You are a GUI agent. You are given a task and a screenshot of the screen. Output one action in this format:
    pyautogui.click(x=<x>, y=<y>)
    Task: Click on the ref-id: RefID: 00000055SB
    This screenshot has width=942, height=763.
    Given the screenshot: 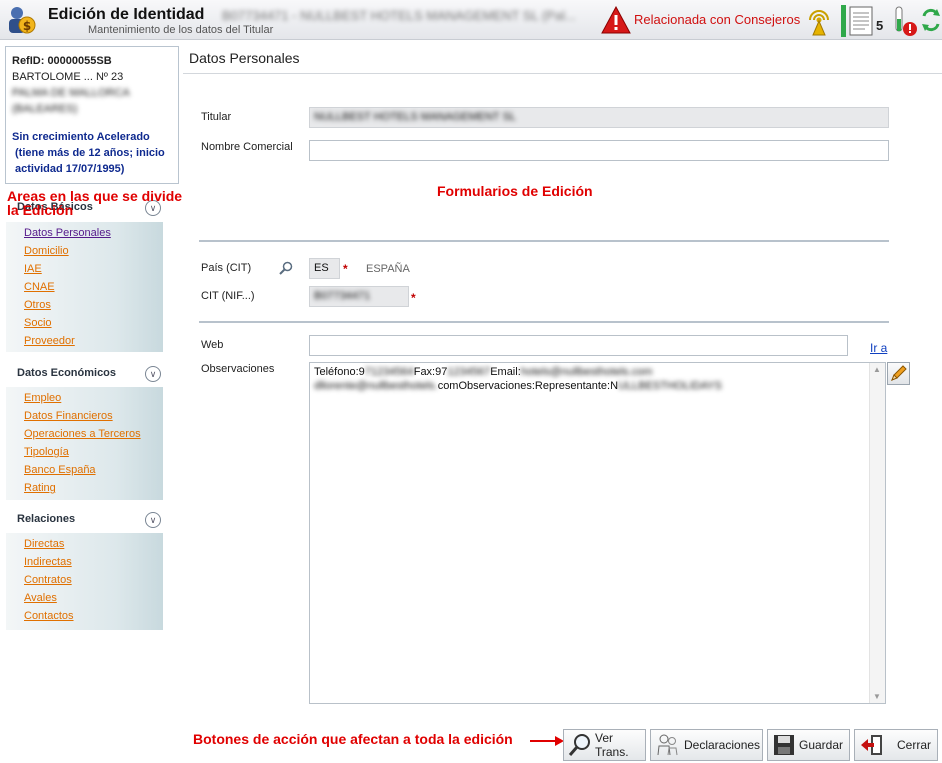 What is the action you would take?
    pyautogui.click(x=62, y=61)
    